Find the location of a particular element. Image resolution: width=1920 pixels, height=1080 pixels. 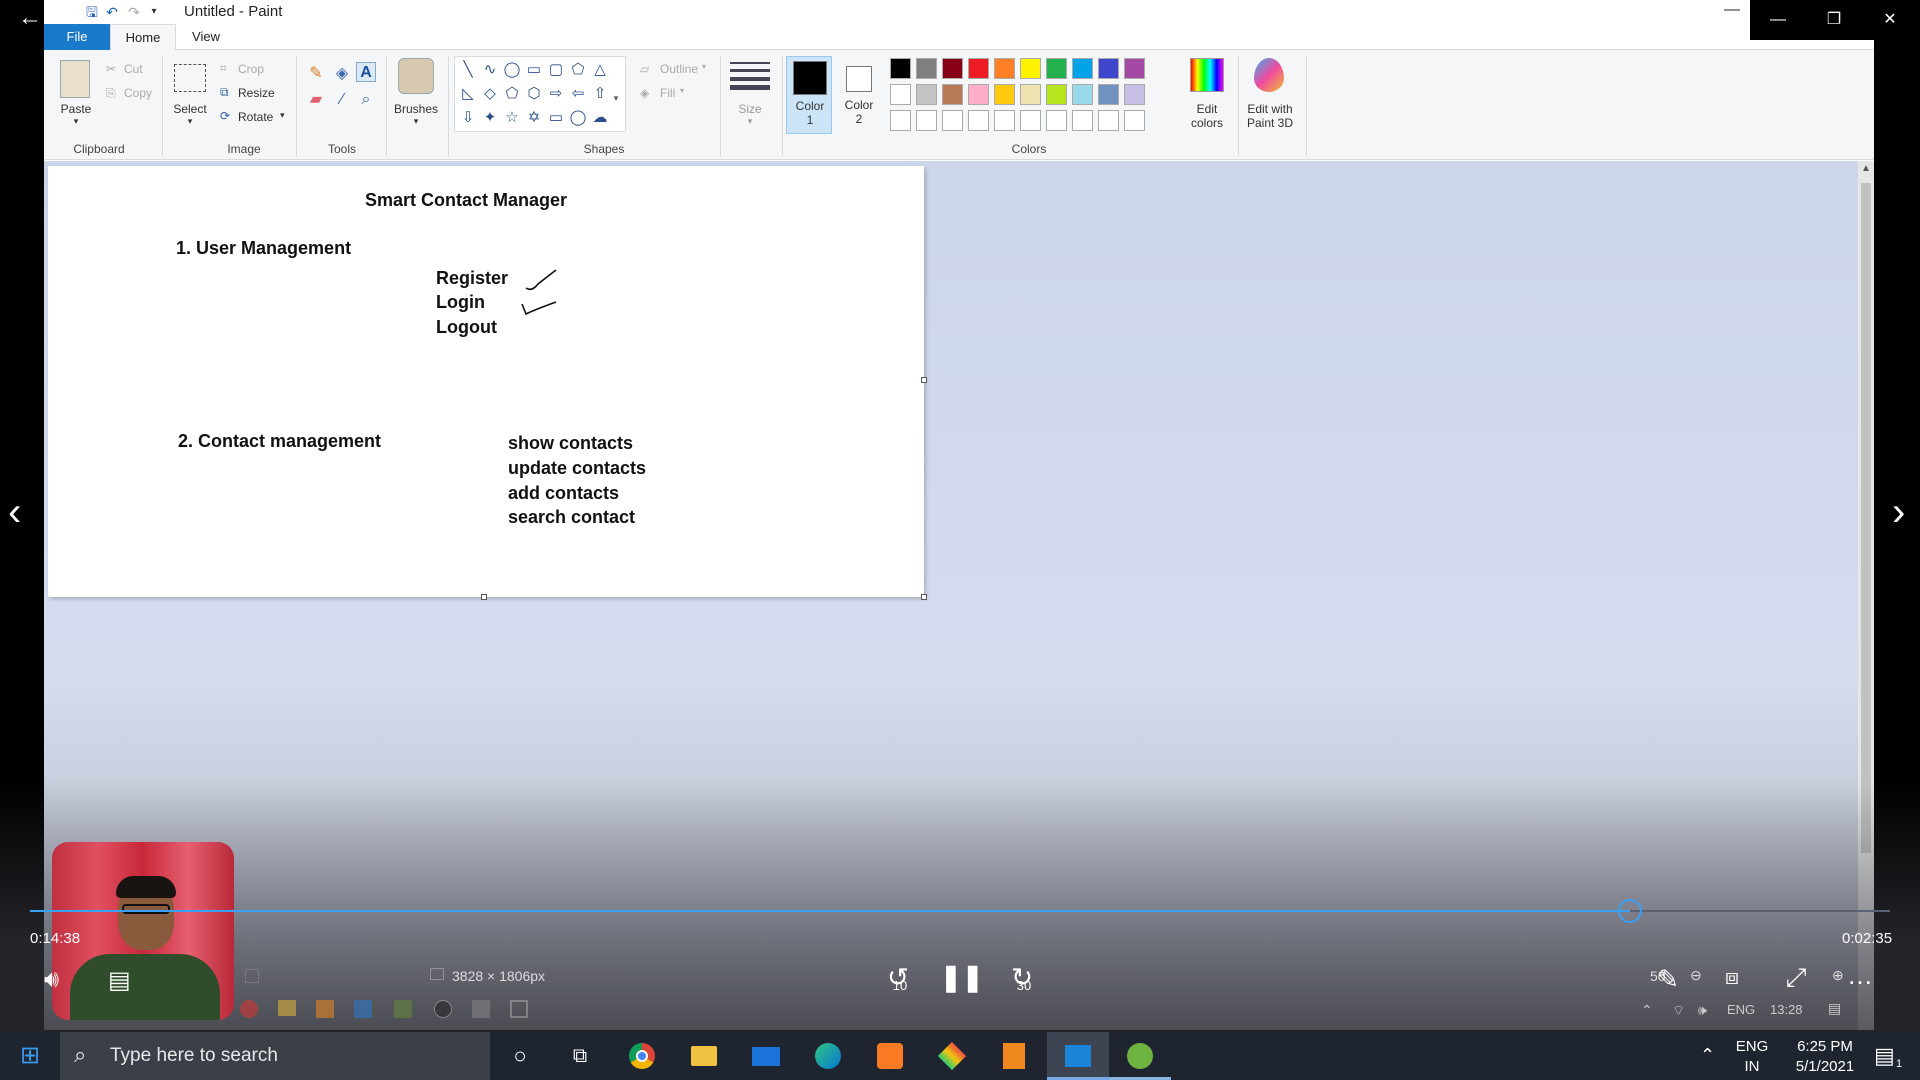

triangle-shape-icon: △ is located at coordinates (600, 70).